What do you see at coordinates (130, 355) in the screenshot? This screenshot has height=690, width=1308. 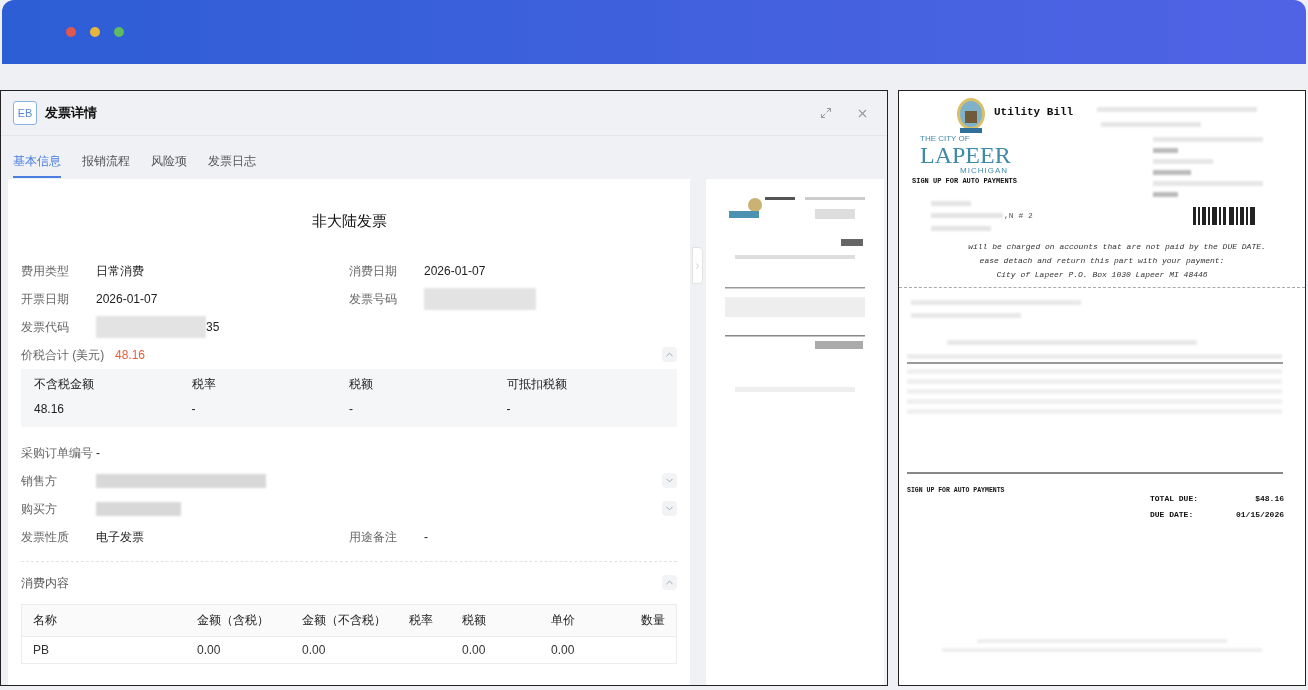 I see `total-amount: 48.16` at bounding box center [130, 355].